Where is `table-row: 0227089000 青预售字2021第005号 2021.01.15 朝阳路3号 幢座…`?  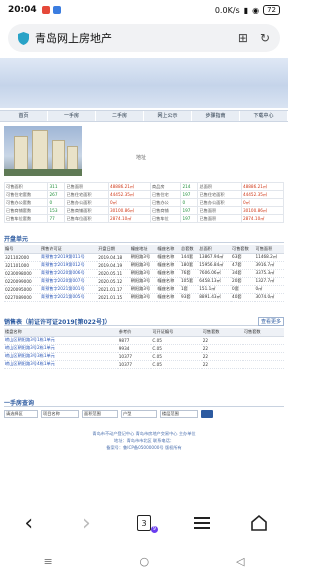 table-row: 0227089000 青预售字2021第005号 2021.01.15 朝阳路3号 幢座… is located at coordinates (144, 297).